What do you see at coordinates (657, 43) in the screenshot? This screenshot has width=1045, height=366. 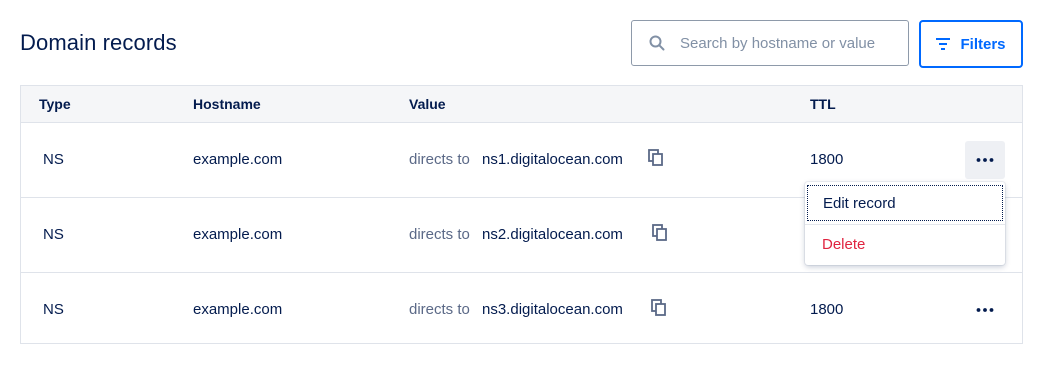 I see `search-icon` at bounding box center [657, 43].